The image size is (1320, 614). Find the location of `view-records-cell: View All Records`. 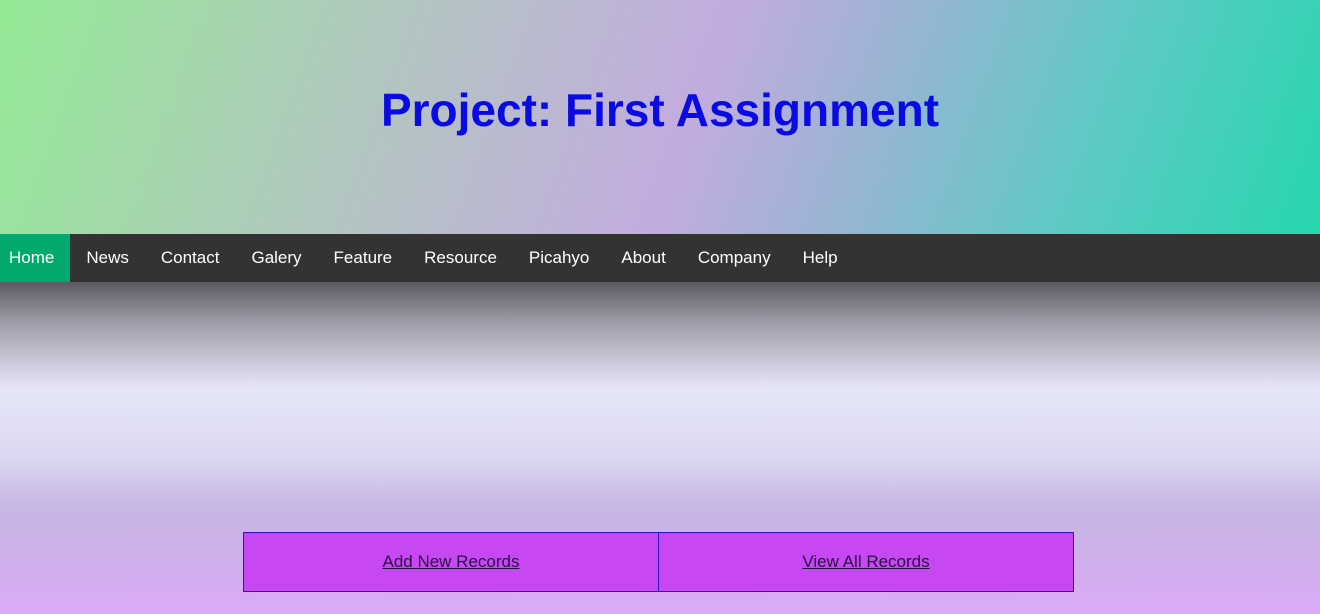

view-records-cell: View All Records is located at coordinates (865, 562).